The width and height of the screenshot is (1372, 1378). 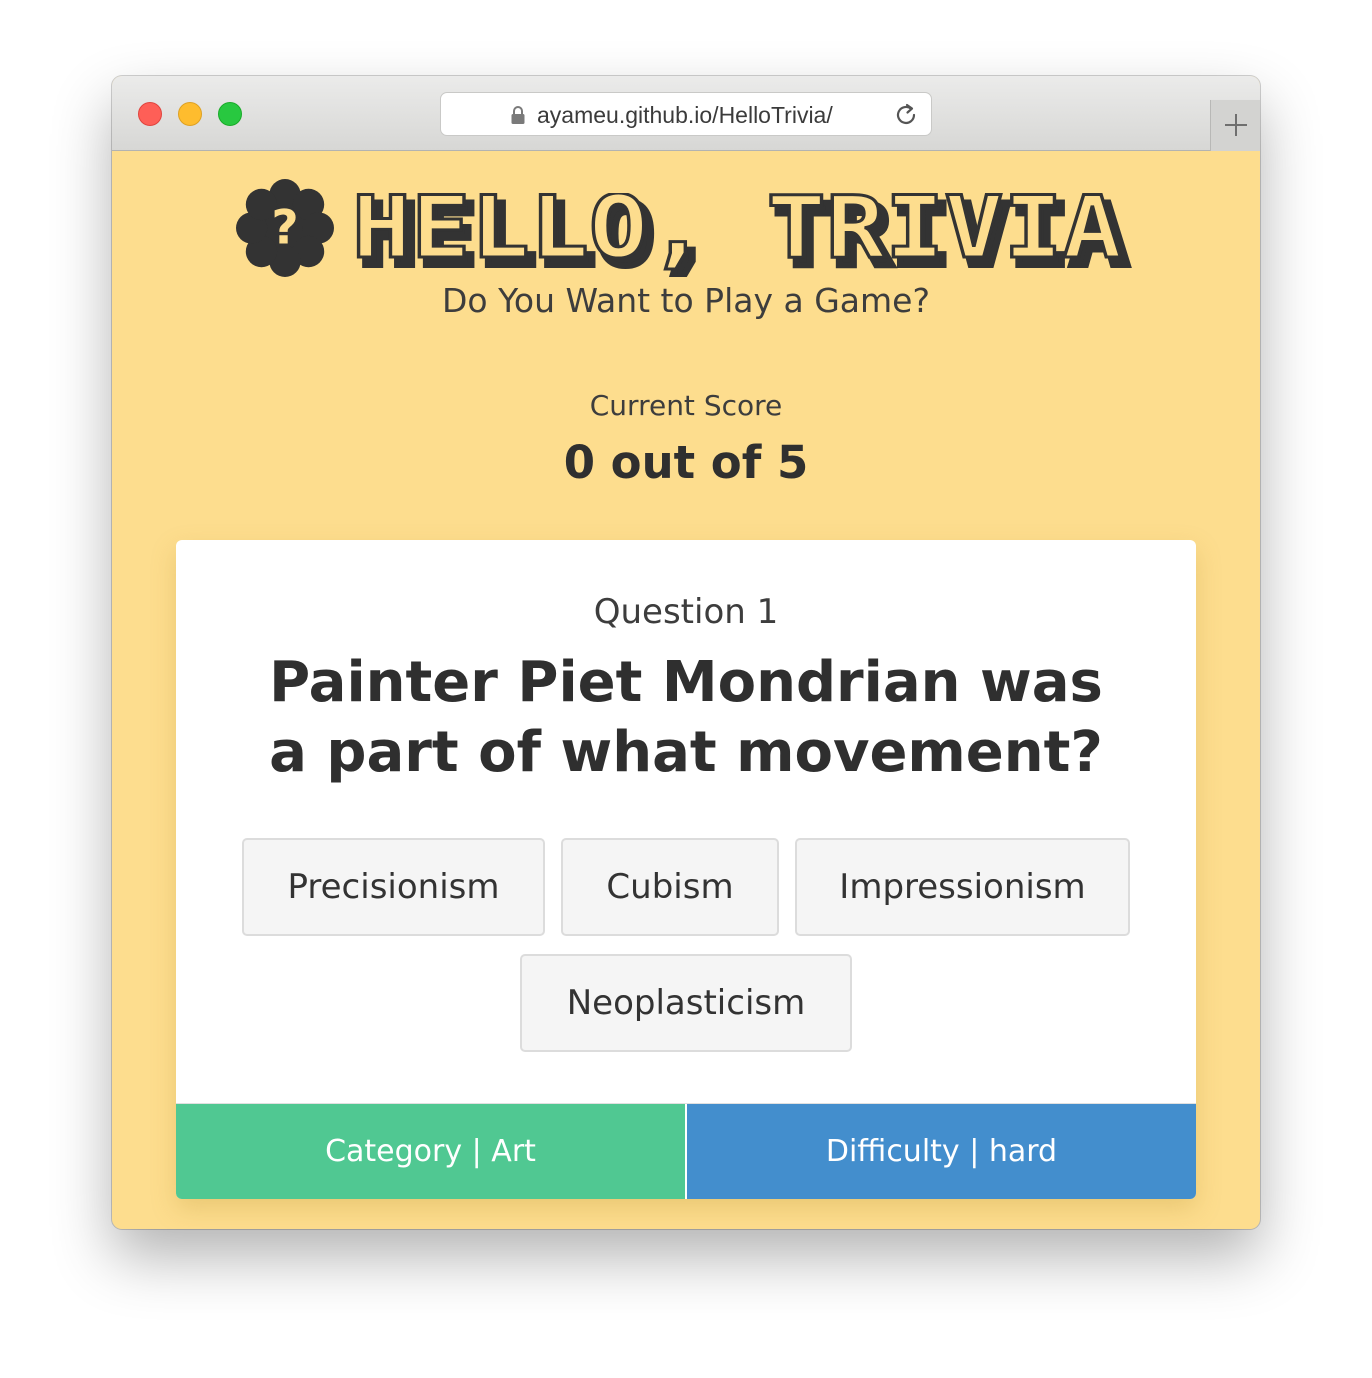 What do you see at coordinates (518, 115) in the screenshot?
I see `lock-icon` at bounding box center [518, 115].